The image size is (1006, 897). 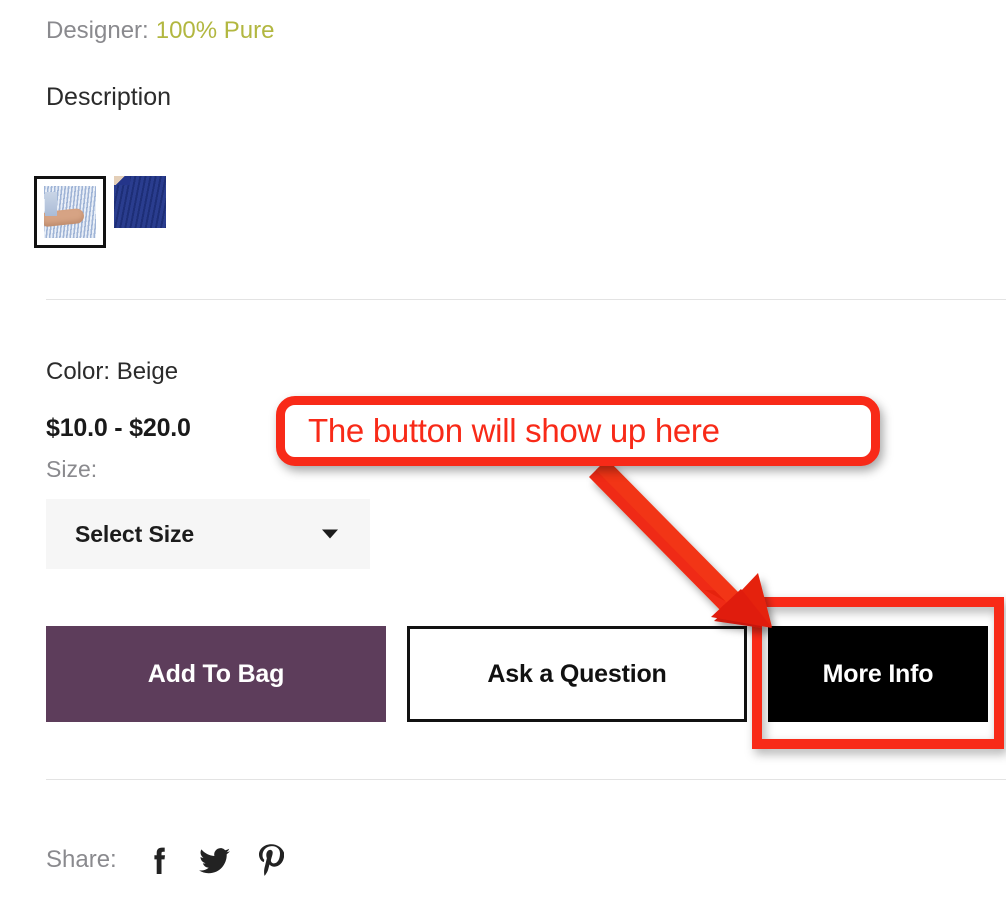 I want to click on size-label: Size:, so click(x=72, y=469).